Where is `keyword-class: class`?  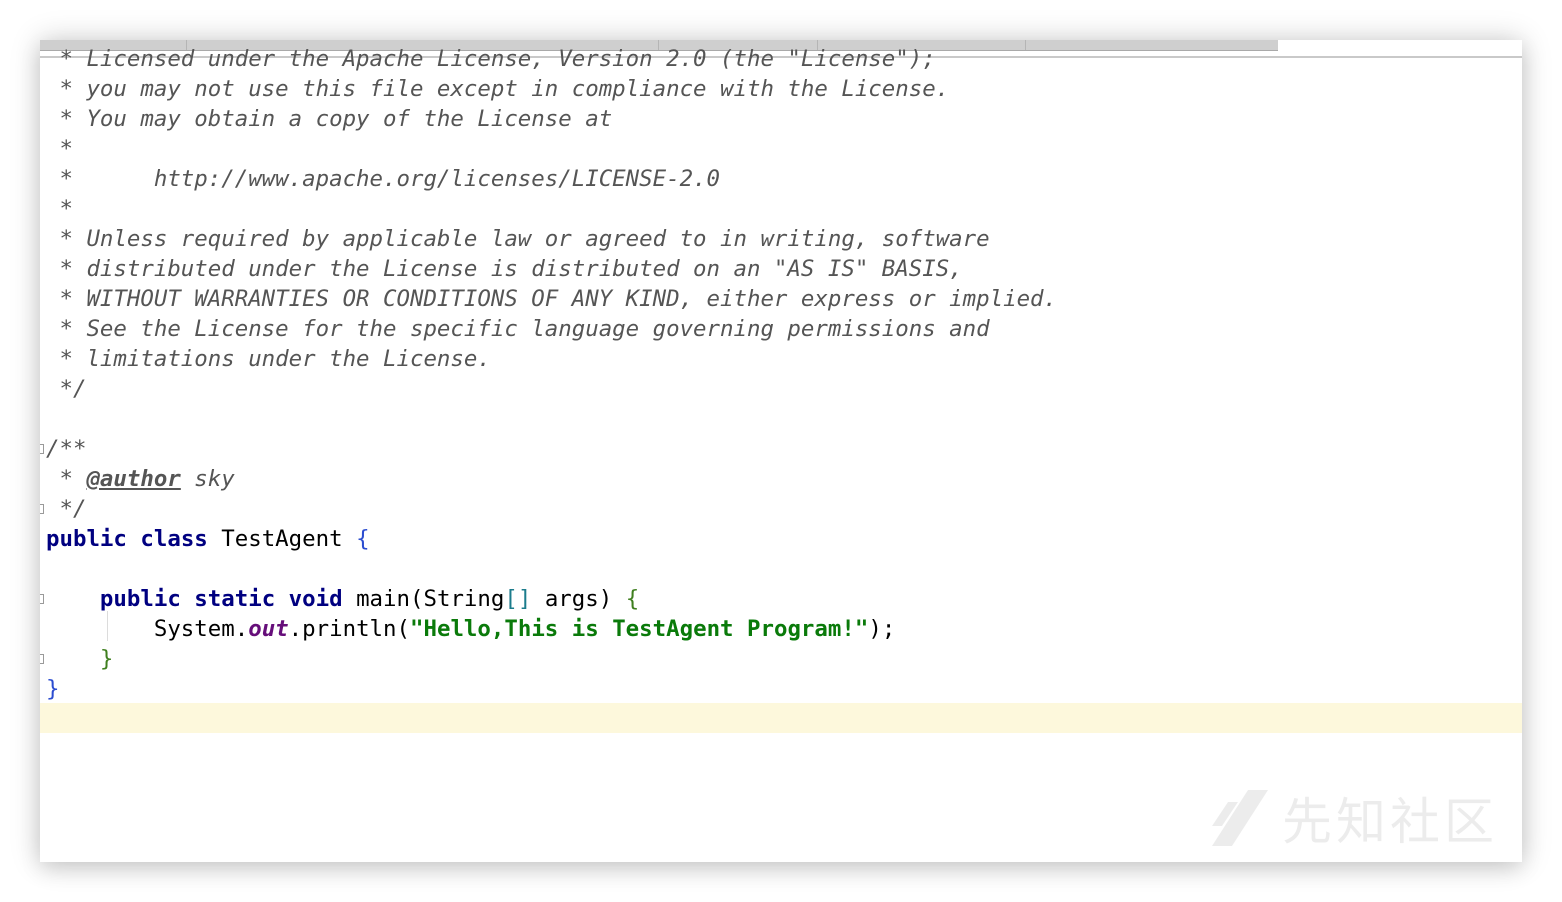
keyword-class: class is located at coordinates (174, 539).